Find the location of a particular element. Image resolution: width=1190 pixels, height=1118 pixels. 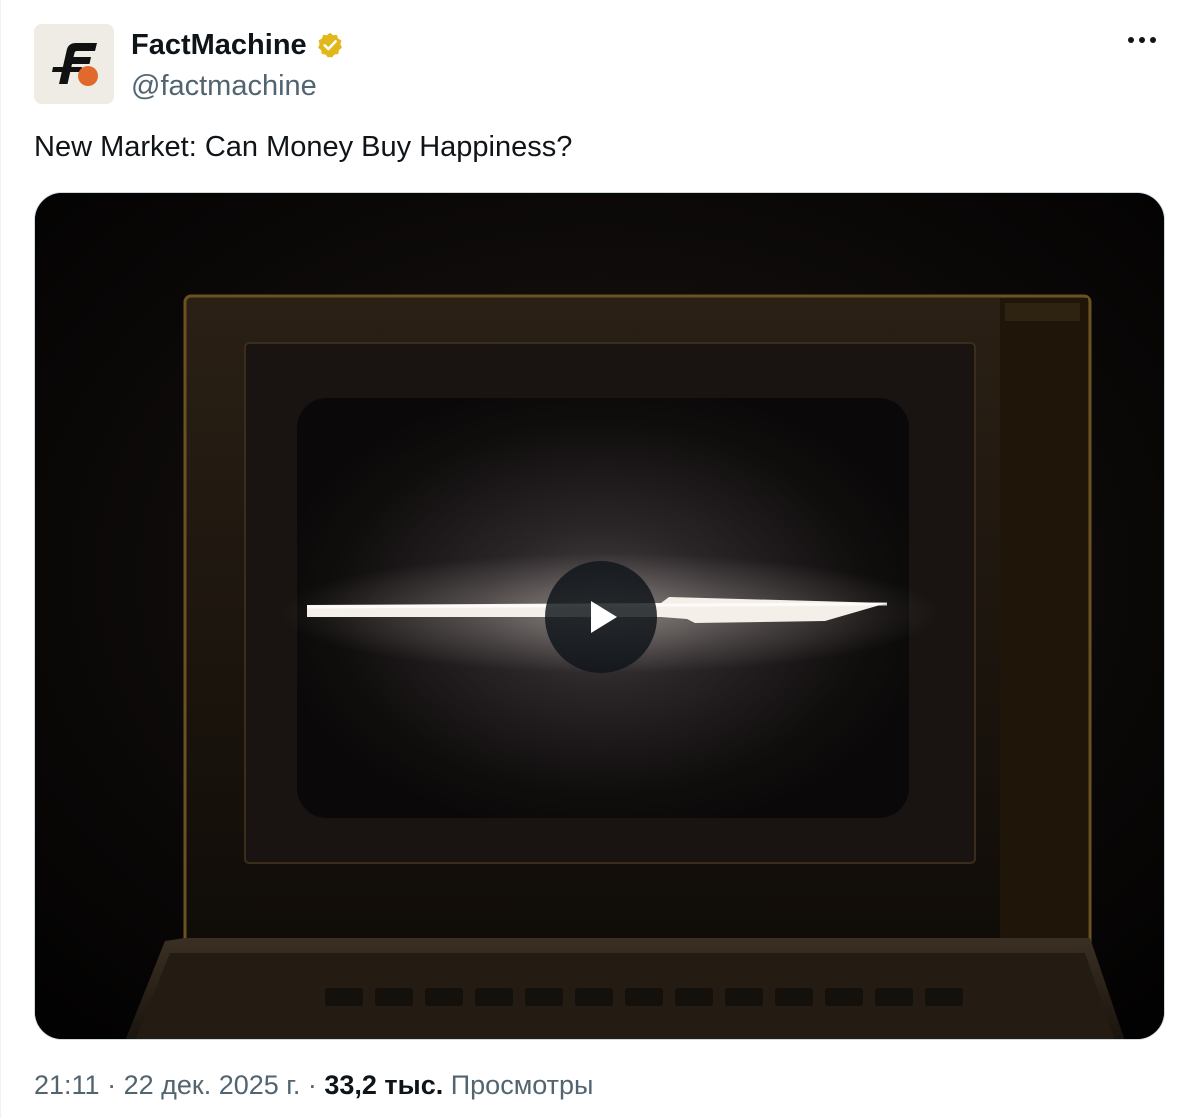

tweet-text: New Market: Can Money Buy Happiness? is located at coordinates (303, 147).